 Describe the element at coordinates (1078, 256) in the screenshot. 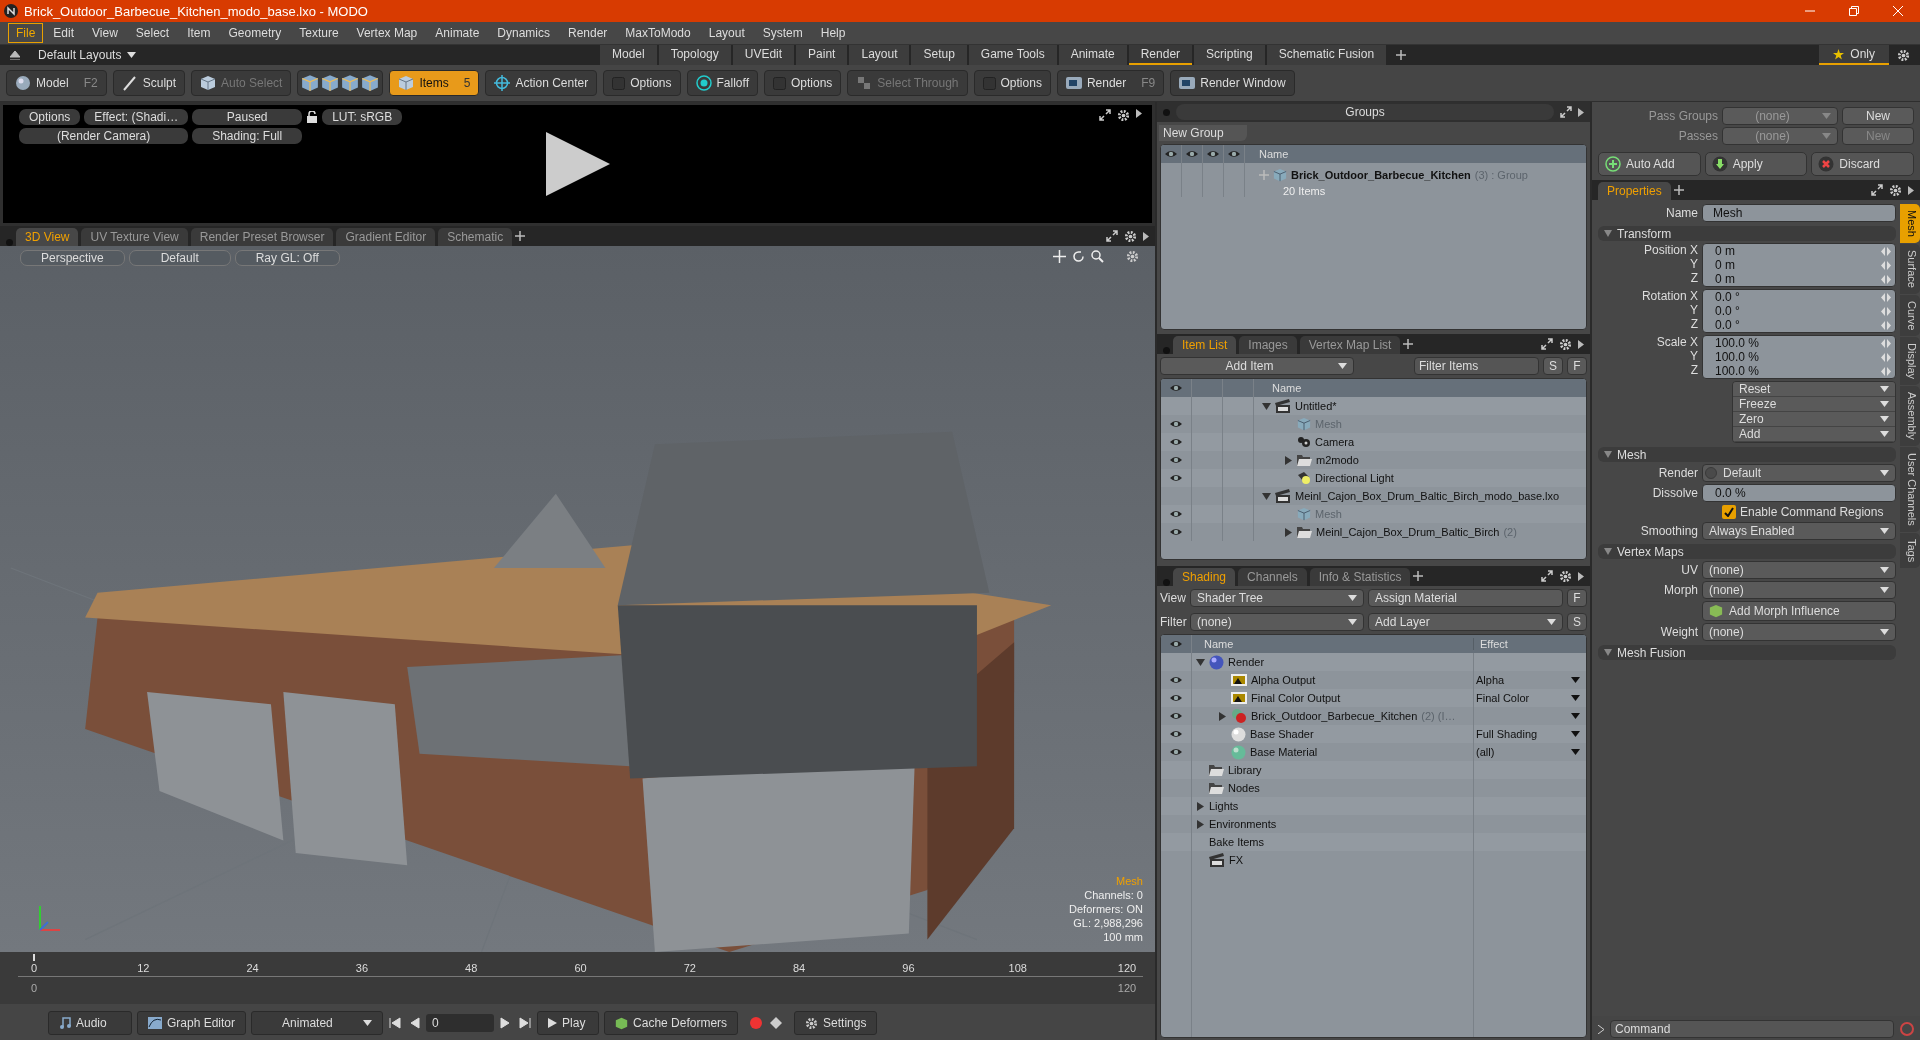

I see `rotate-icon` at that location.